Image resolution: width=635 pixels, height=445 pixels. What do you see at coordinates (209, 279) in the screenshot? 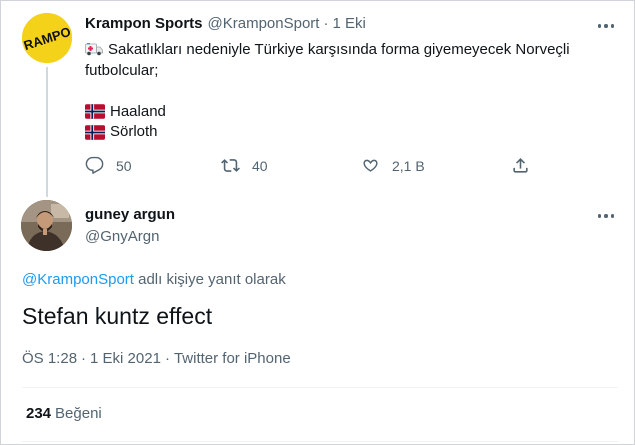
I see `replying-suffix: adlı kişiye yanıt olarak` at bounding box center [209, 279].